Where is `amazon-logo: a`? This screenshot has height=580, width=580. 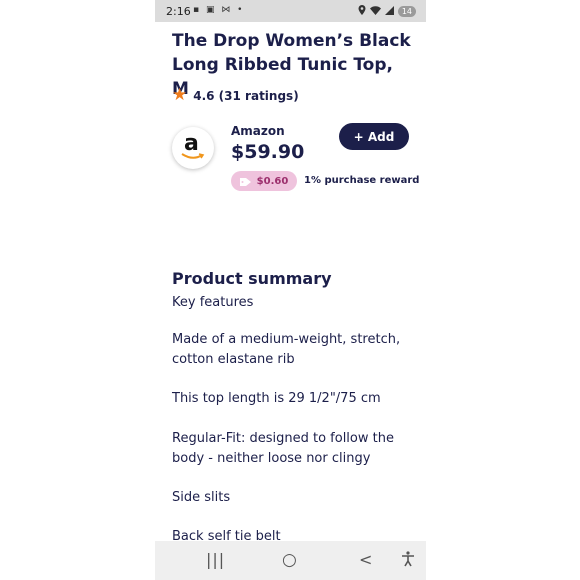
amazon-logo: a is located at coordinates (193, 148).